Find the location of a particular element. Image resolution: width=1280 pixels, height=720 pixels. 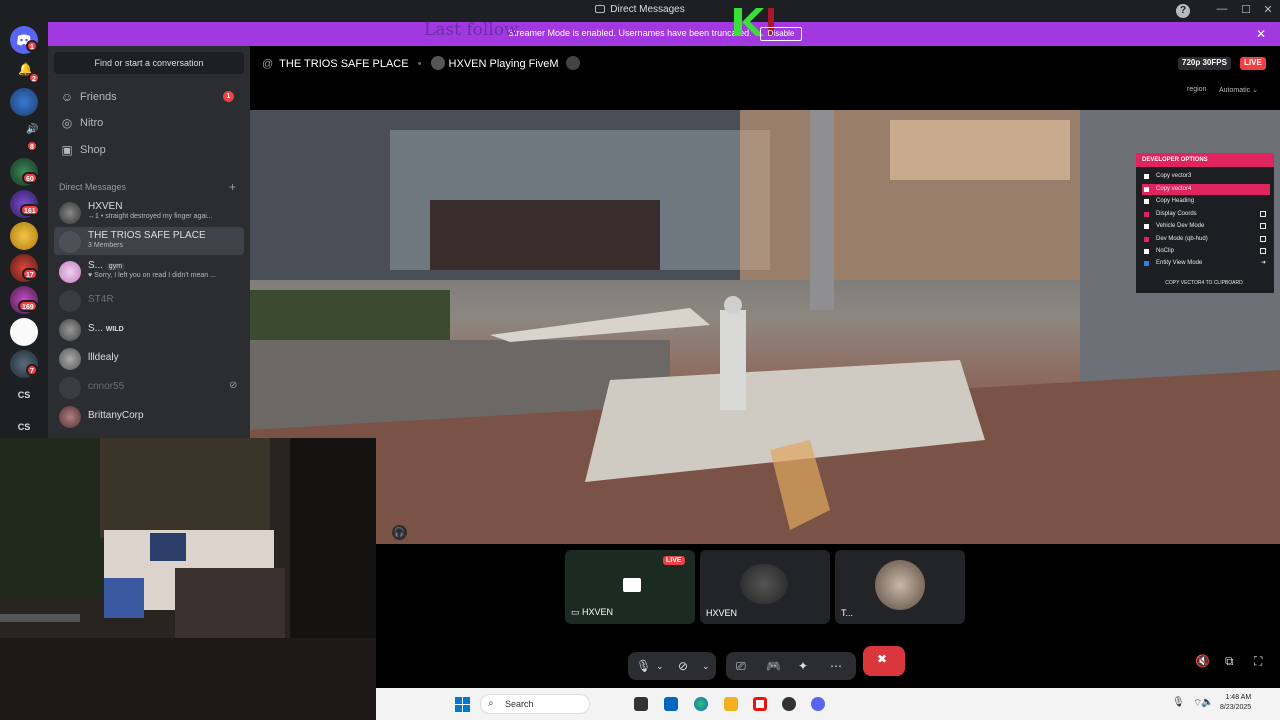

dm-name: S... WILD is located at coordinates (106, 328).